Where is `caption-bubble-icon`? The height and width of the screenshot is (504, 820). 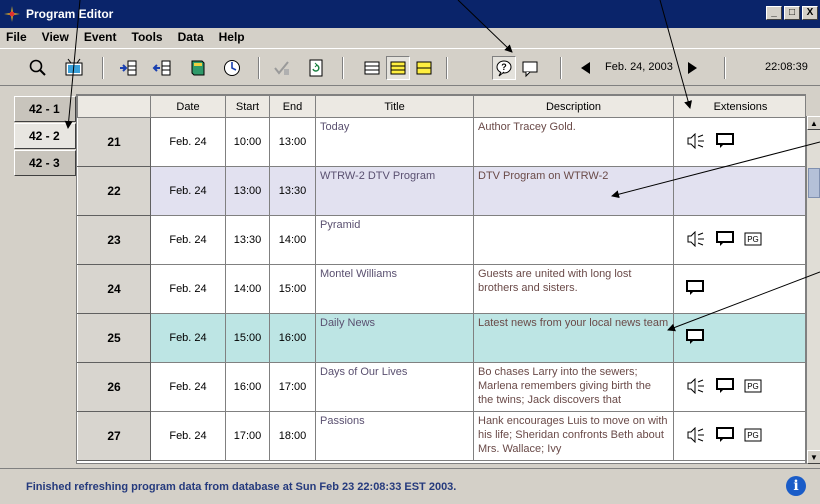
caption-bubble-icon is located at coordinates (530, 68).